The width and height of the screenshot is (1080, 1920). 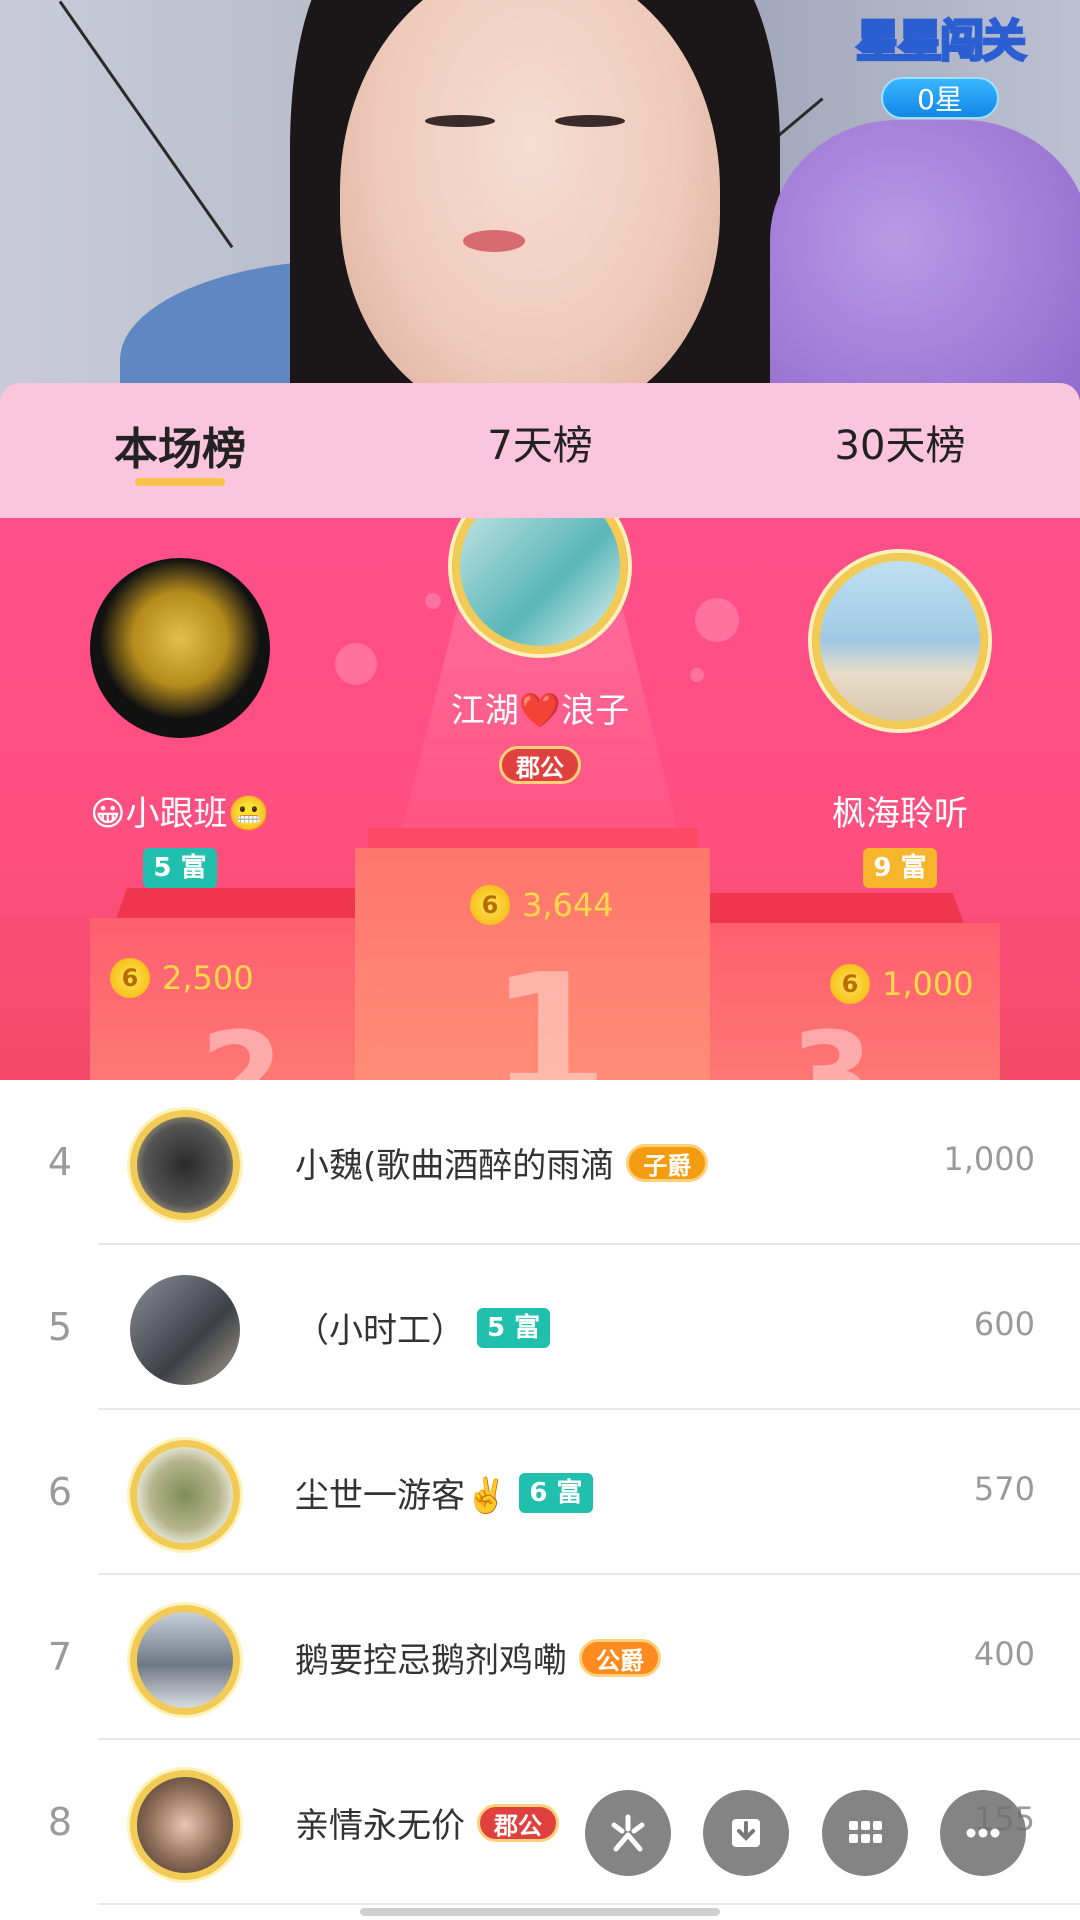 What do you see at coordinates (940, 98) in the screenshot?
I see `star-count-pill: 0星` at bounding box center [940, 98].